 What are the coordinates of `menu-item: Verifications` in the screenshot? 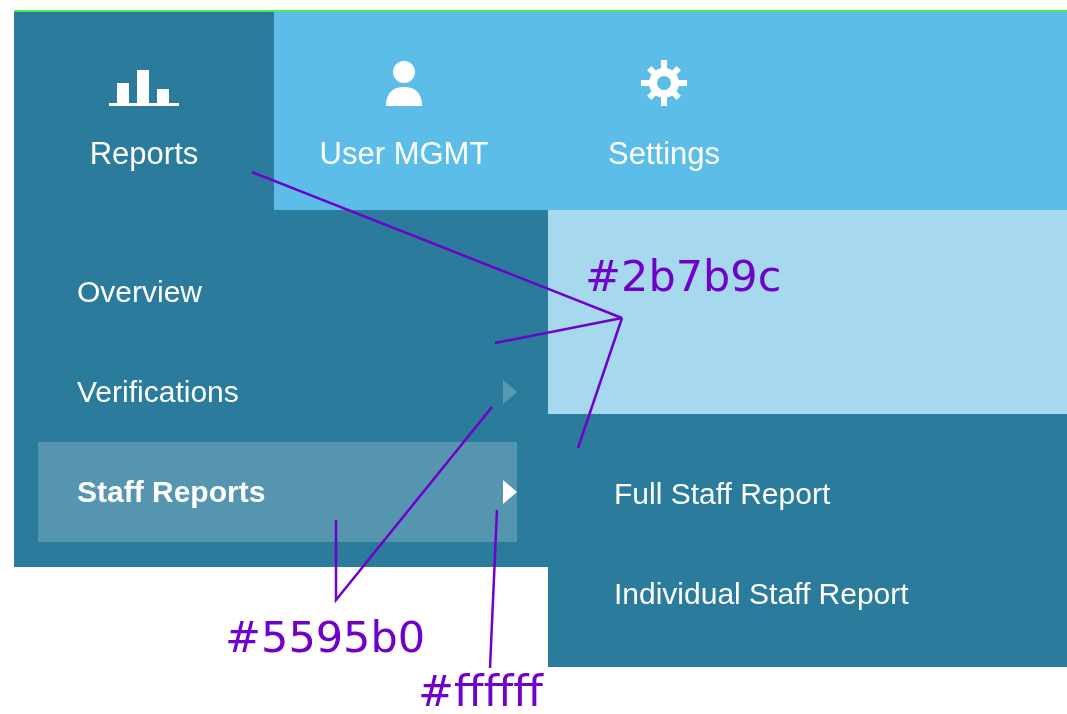 It's located at (277, 392).